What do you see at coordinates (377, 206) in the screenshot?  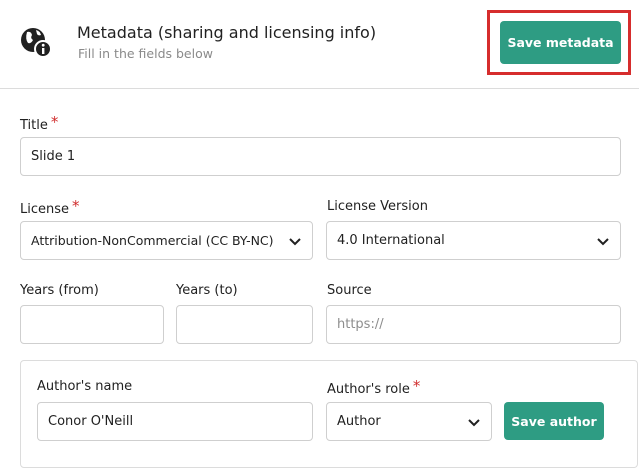 I see `license-version-label: License Version` at bounding box center [377, 206].